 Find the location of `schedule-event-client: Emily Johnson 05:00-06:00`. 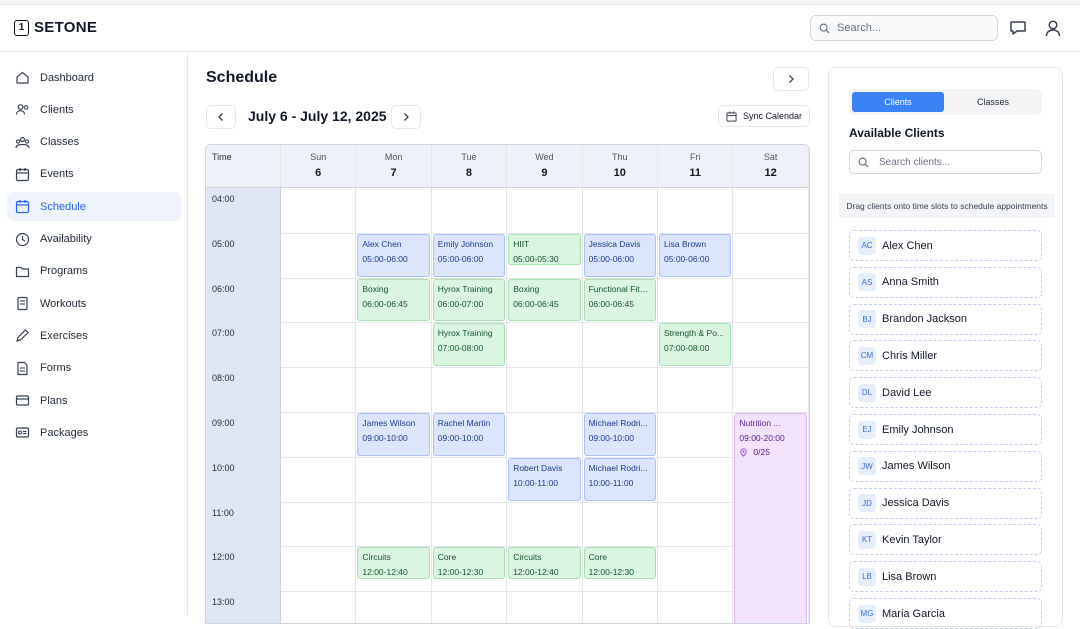

schedule-event-client: Emily Johnson 05:00-06:00 is located at coordinates (469, 255).